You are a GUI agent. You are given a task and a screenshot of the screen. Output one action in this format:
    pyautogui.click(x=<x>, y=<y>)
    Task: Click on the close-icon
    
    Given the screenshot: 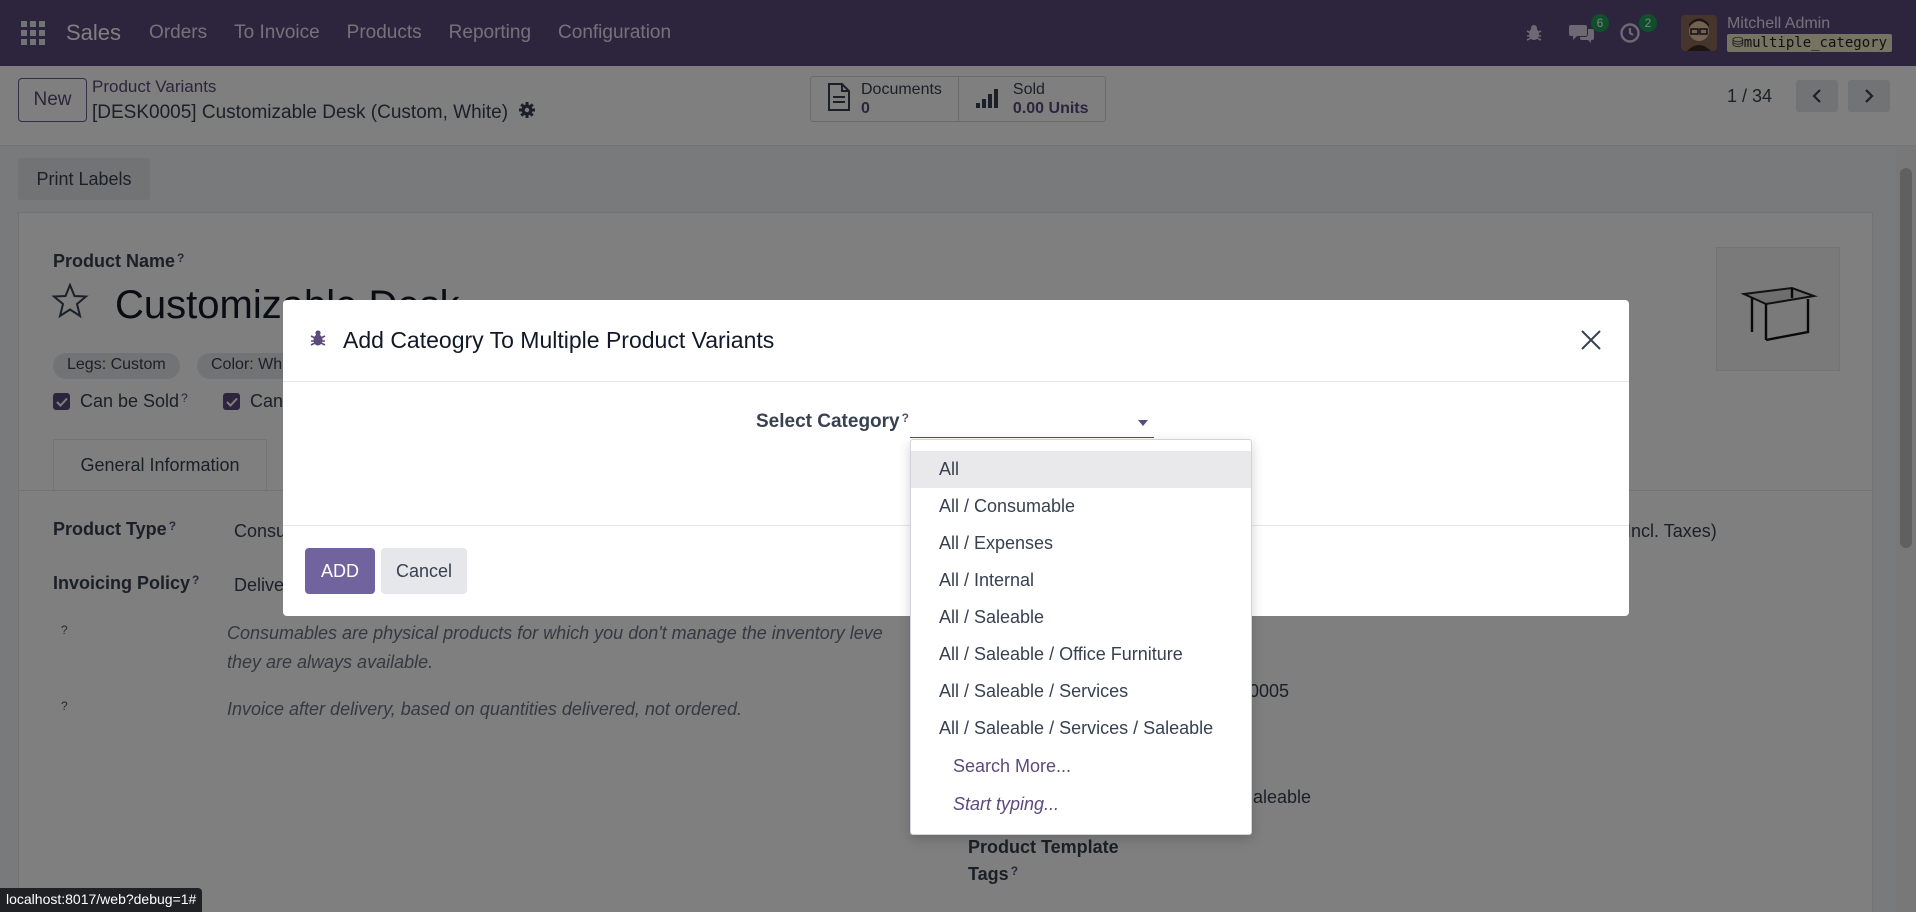 What is the action you would take?
    pyautogui.click(x=1591, y=342)
    